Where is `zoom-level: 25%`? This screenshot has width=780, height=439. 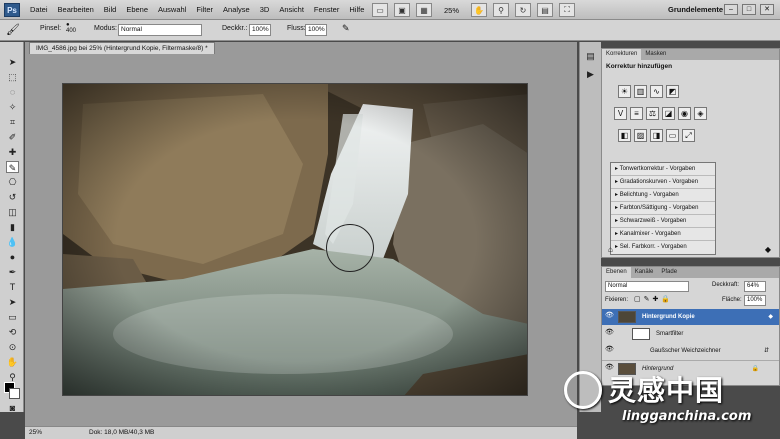
zoom-level: 25% is located at coordinates (451, 10).